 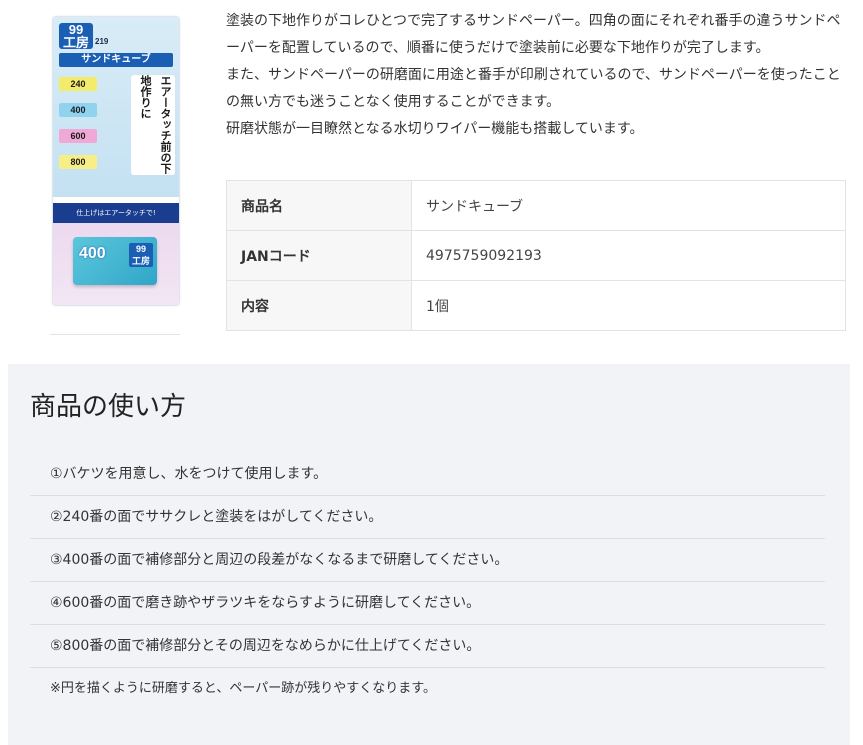 What do you see at coordinates (628, 255) in the screenshot?
I see `spec-value: 4975759092193` at bounding box center [628, 255].